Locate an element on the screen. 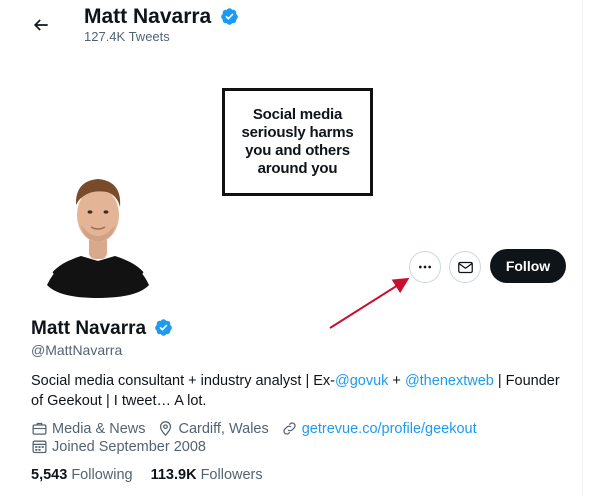 This screenshot has width=600, height=496. following-label: Following is located at coordinates (102, 475).